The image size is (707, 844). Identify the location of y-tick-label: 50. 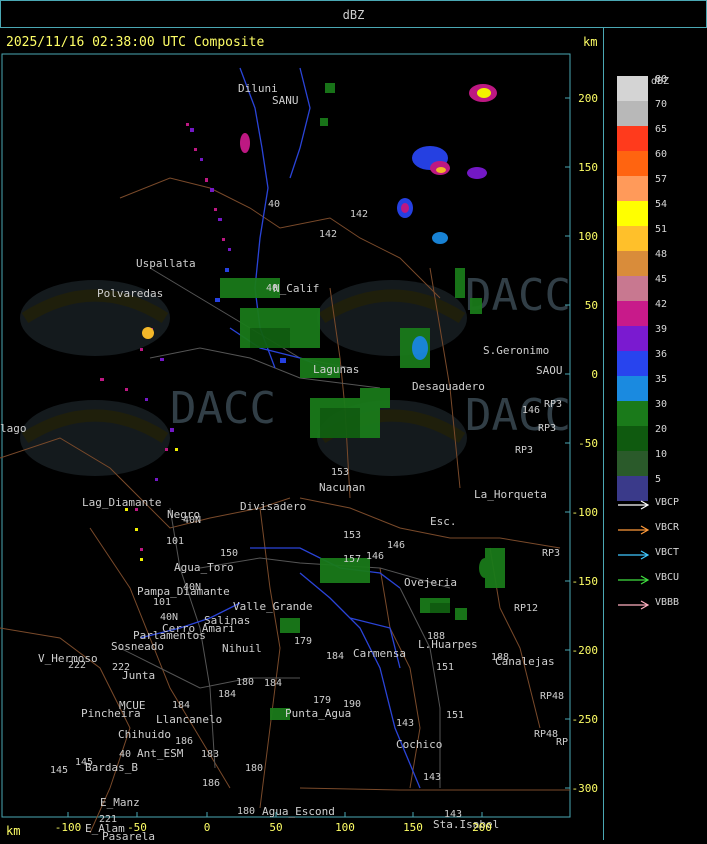
(591, 305).